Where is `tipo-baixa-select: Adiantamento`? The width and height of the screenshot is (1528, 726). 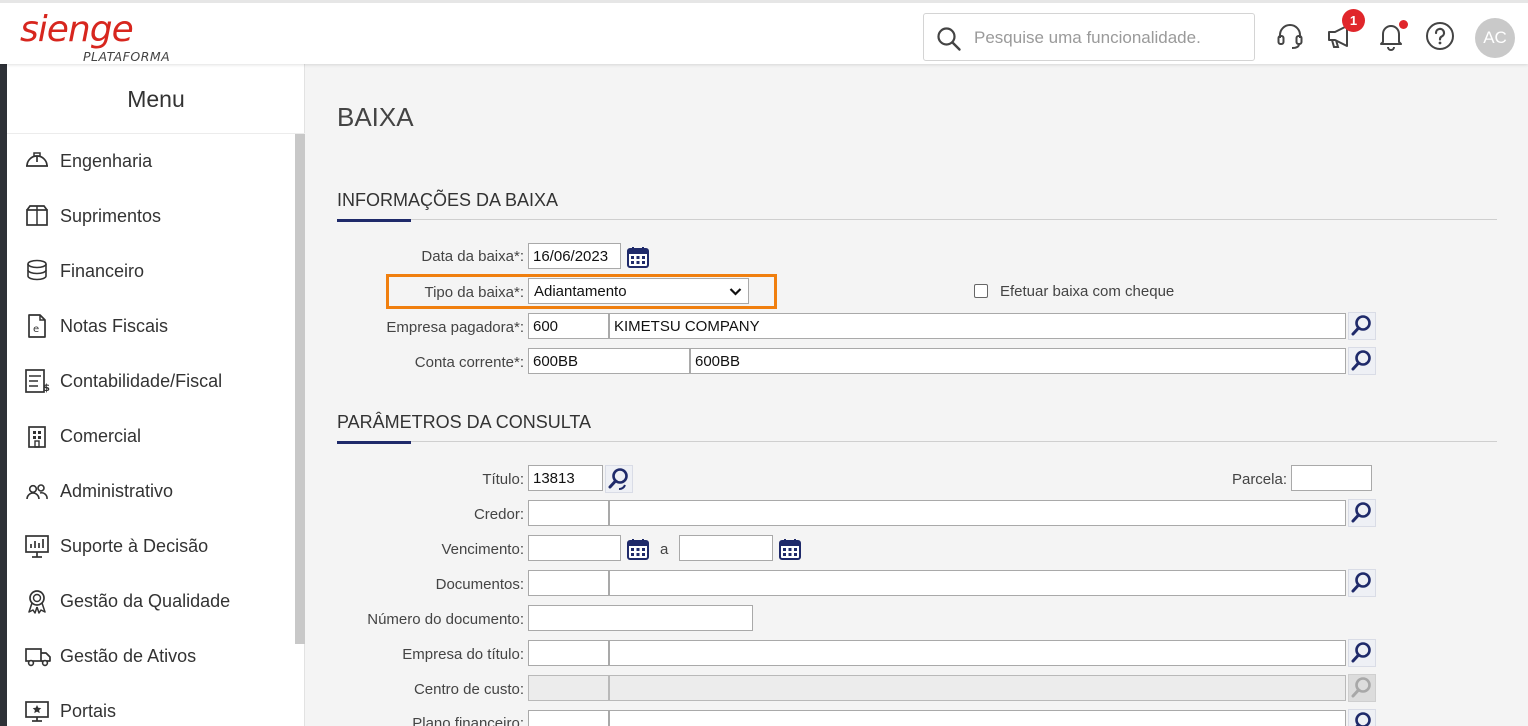
tipo-baixa-select: Adiantamento is located at coordinates (638, 291).